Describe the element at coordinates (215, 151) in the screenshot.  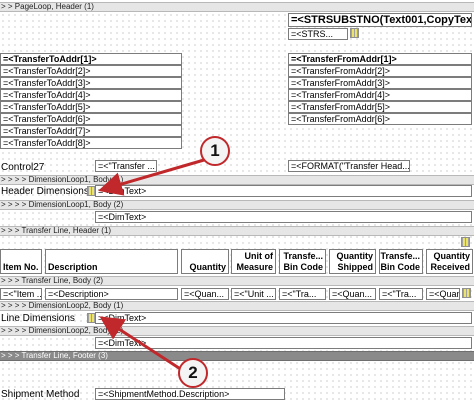
I see `callout-1-badge: 1` at that location.